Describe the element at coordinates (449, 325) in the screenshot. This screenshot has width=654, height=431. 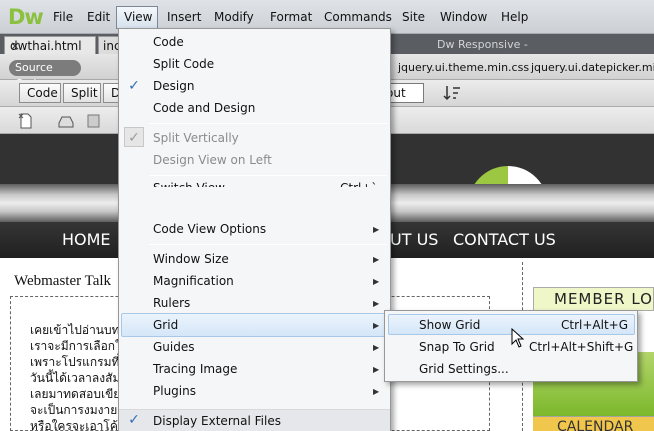
I see `grid-submenu-show-grid: Show Grid` at that location.